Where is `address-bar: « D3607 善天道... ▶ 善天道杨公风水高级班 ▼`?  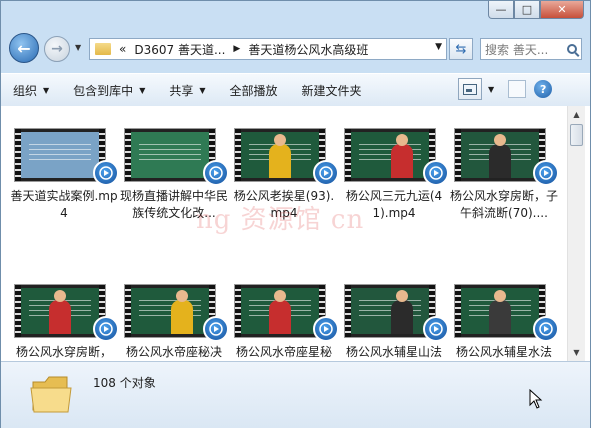 address-bar: « D3607 善天道... ▶ 善天道杨公风水高级班 ▼ is located at coordinates (268, 49).